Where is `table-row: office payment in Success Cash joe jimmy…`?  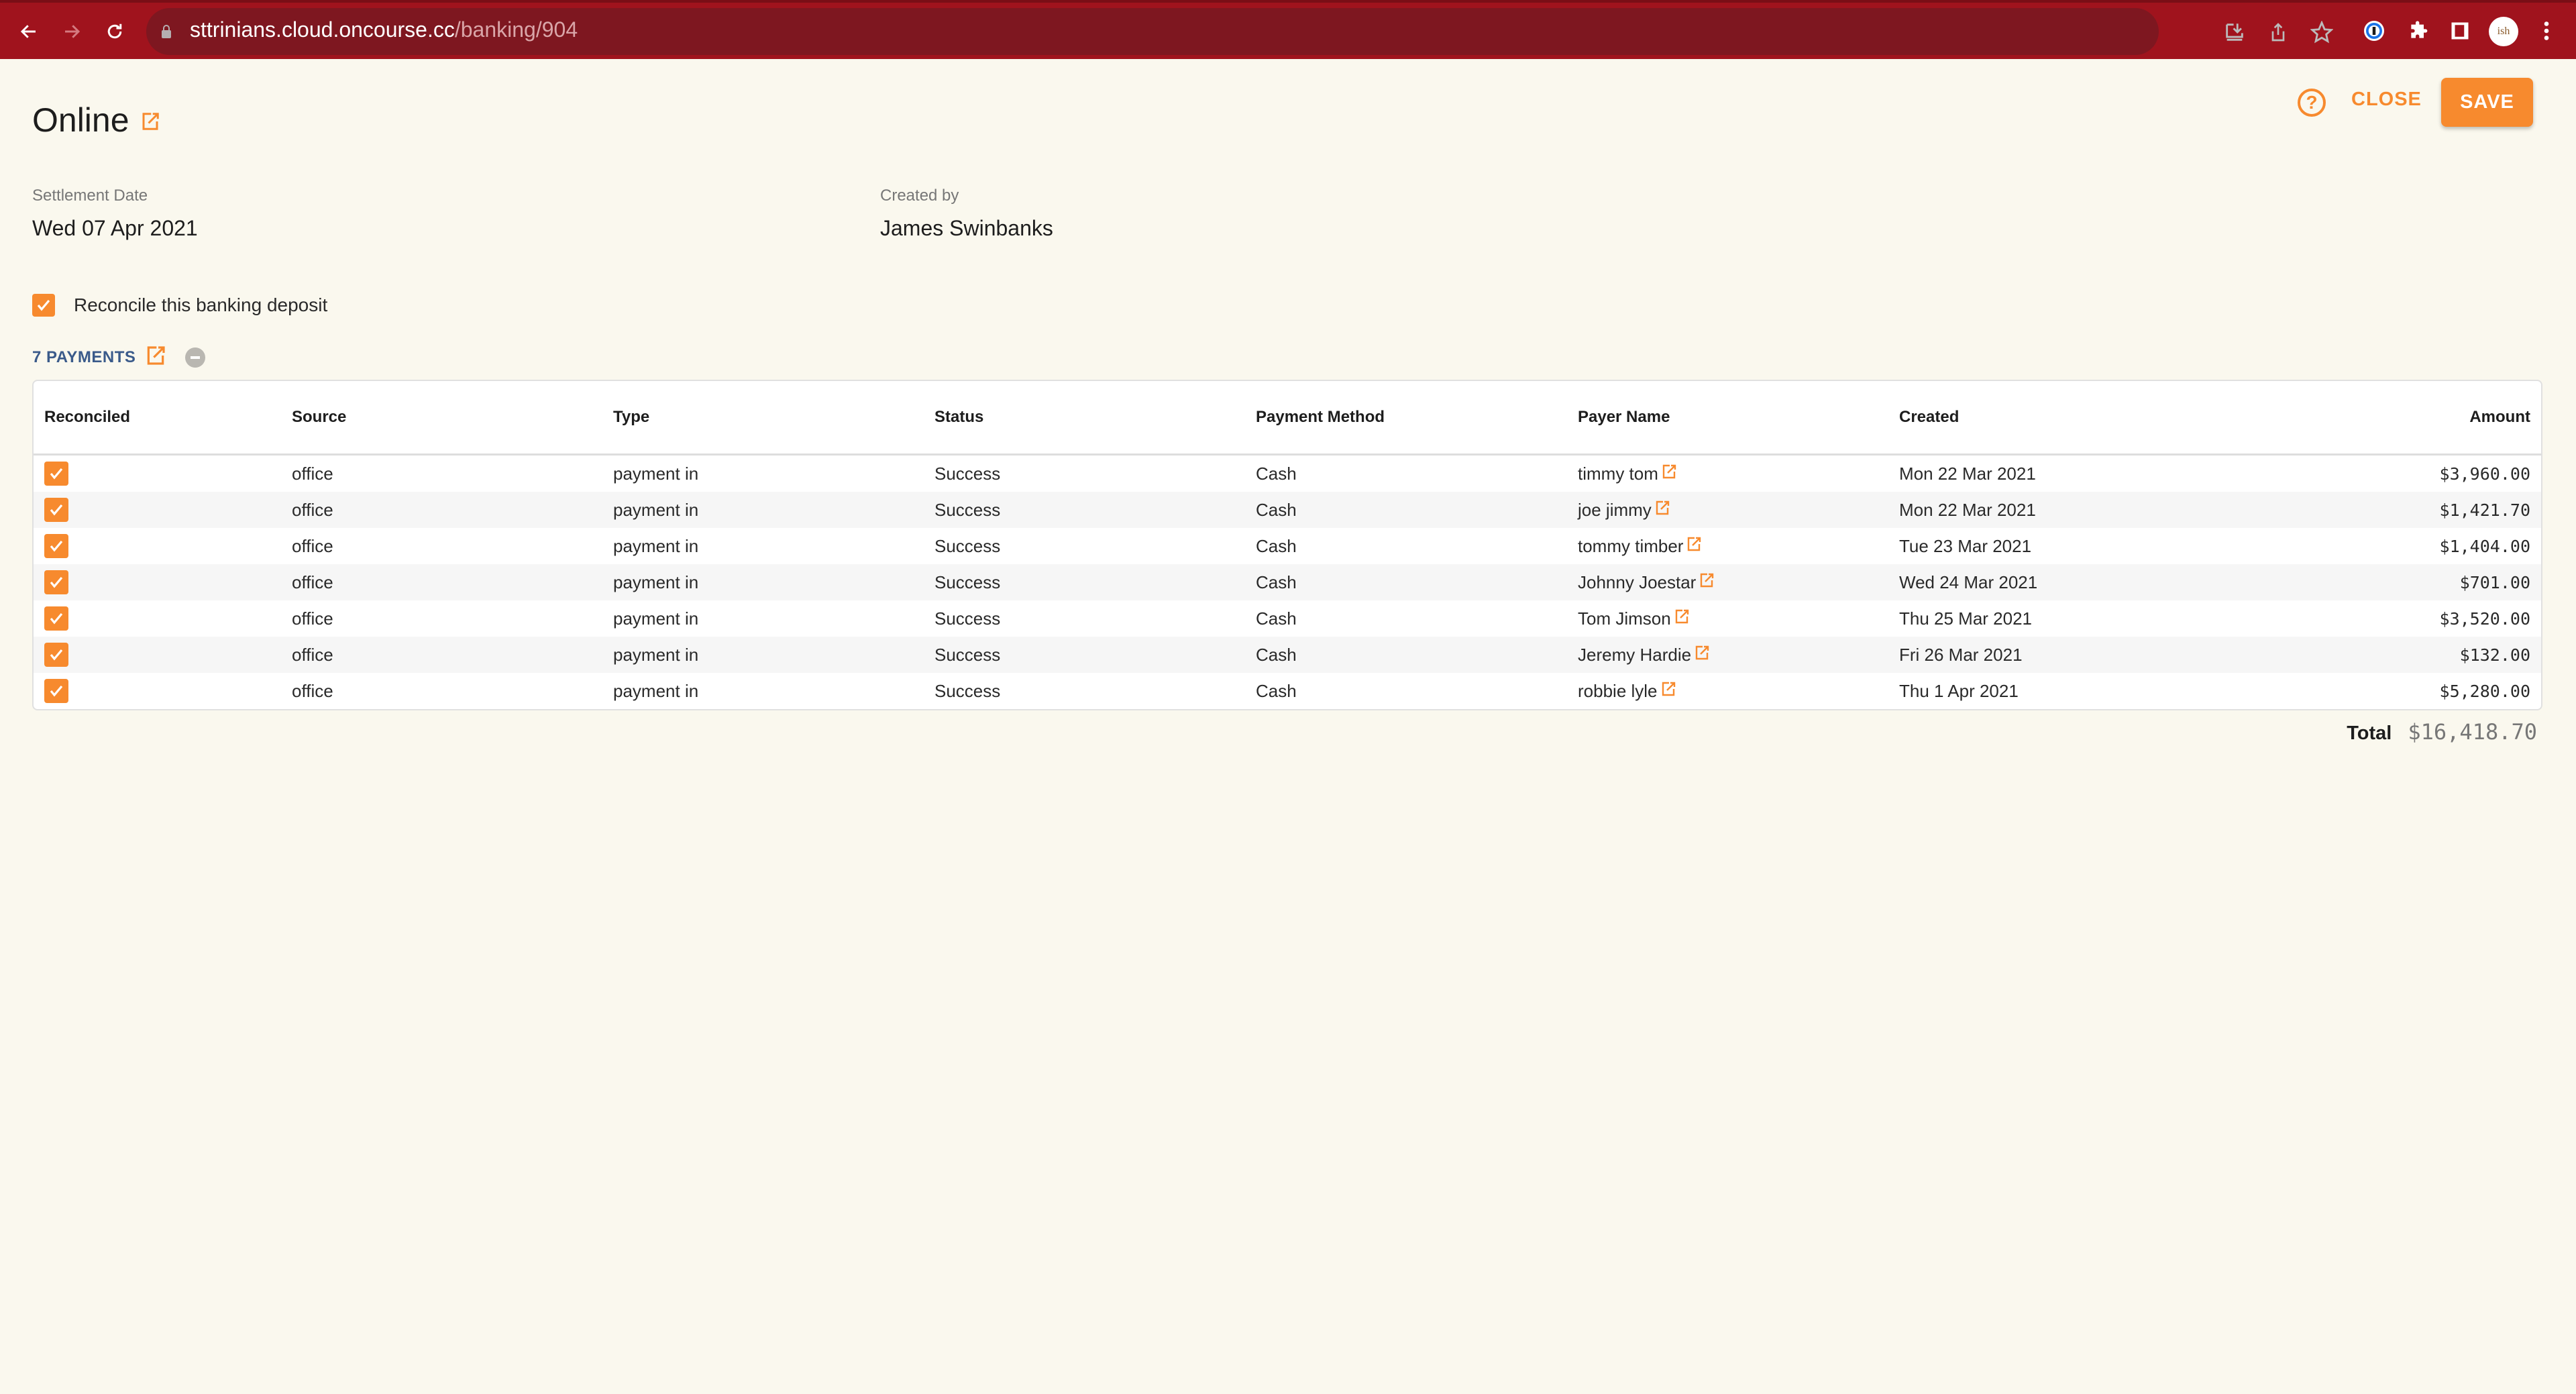
table-row: office payment in Success Cash joe jimmy… is located at coordinates (1287, 510).